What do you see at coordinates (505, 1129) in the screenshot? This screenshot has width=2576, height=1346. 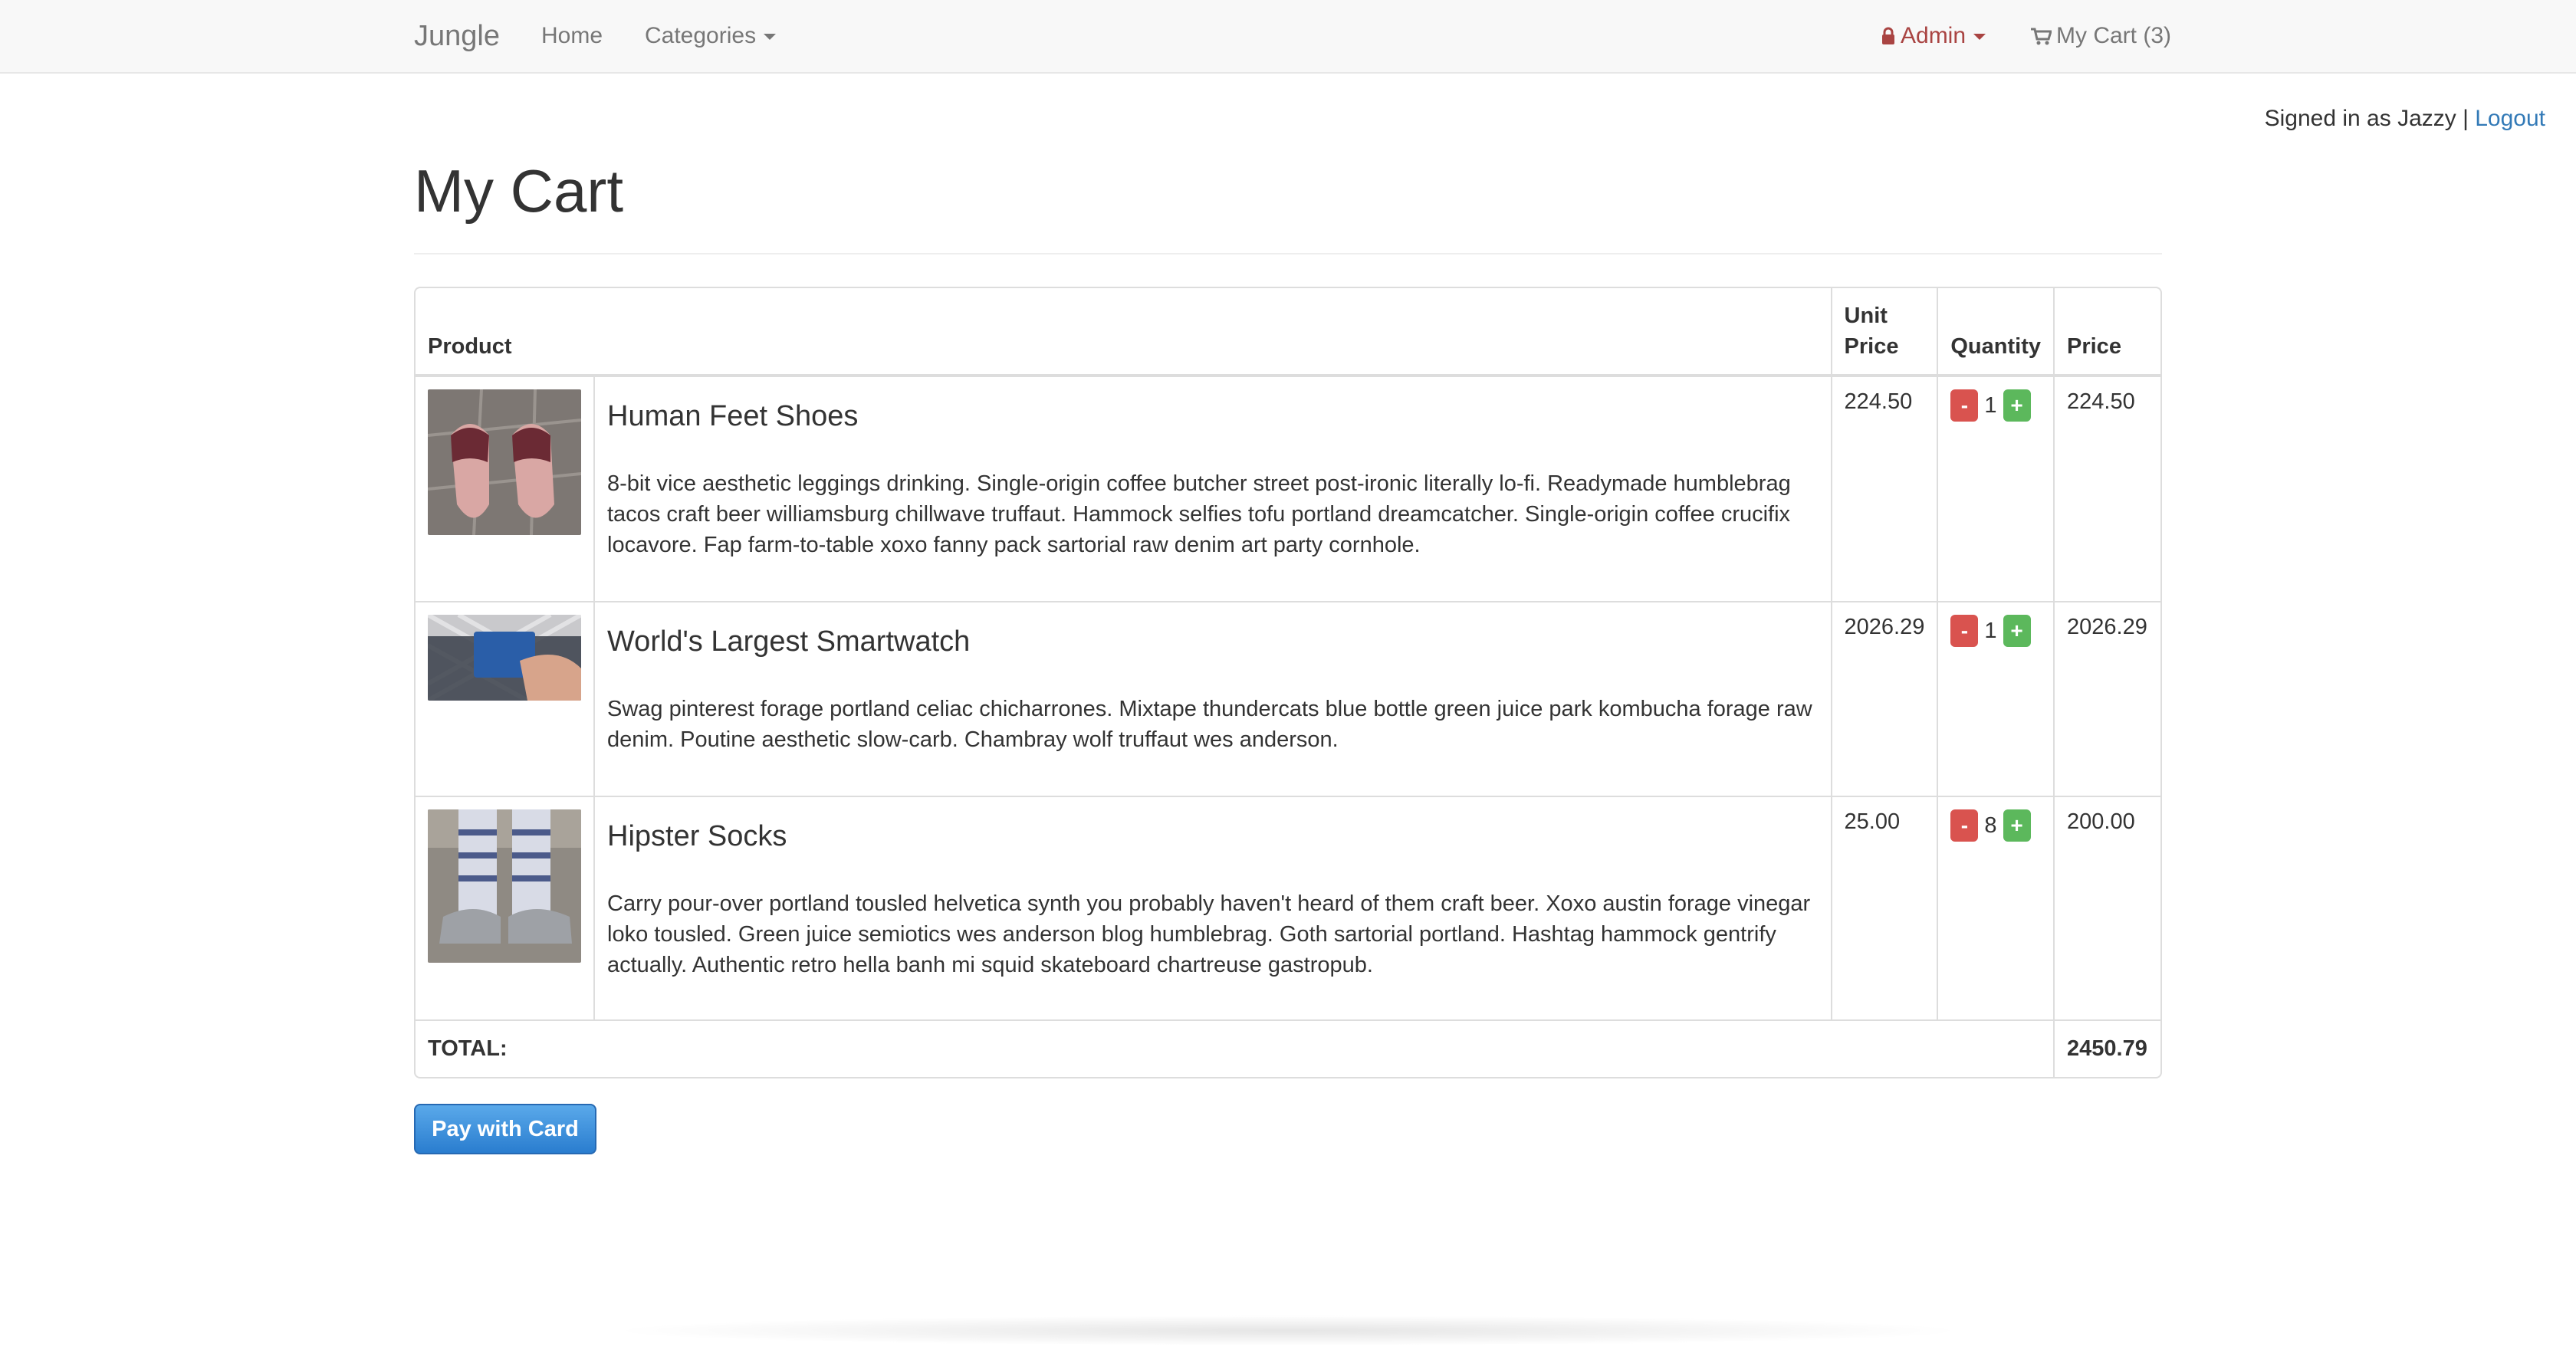 I see `pay-with-card-button: Pay with Card` at bounding box center [505, 1129].